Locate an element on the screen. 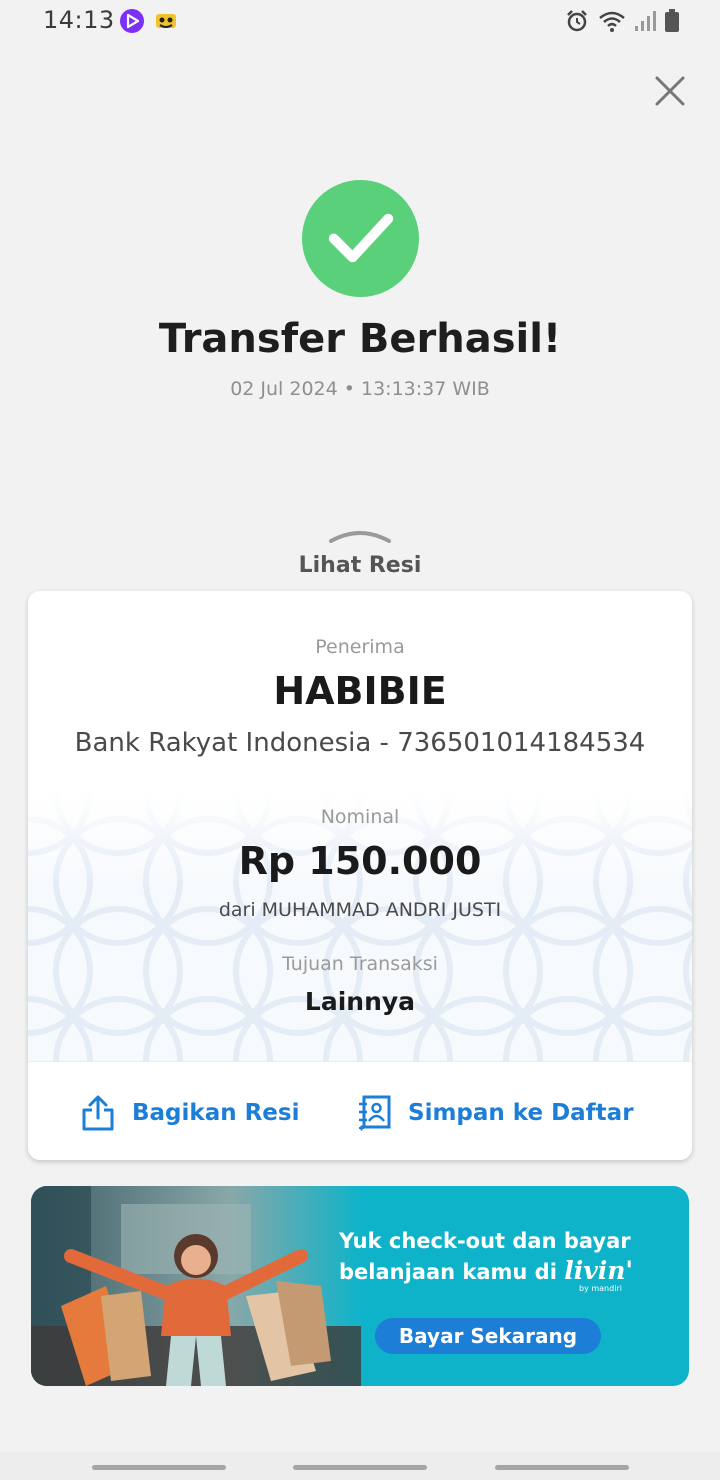 The height and width of the screenshot is (1480, 720). recipient-bank-account: Bank Rakyat Indonesia - 736501014184534 is located at coordinates (360, 743).